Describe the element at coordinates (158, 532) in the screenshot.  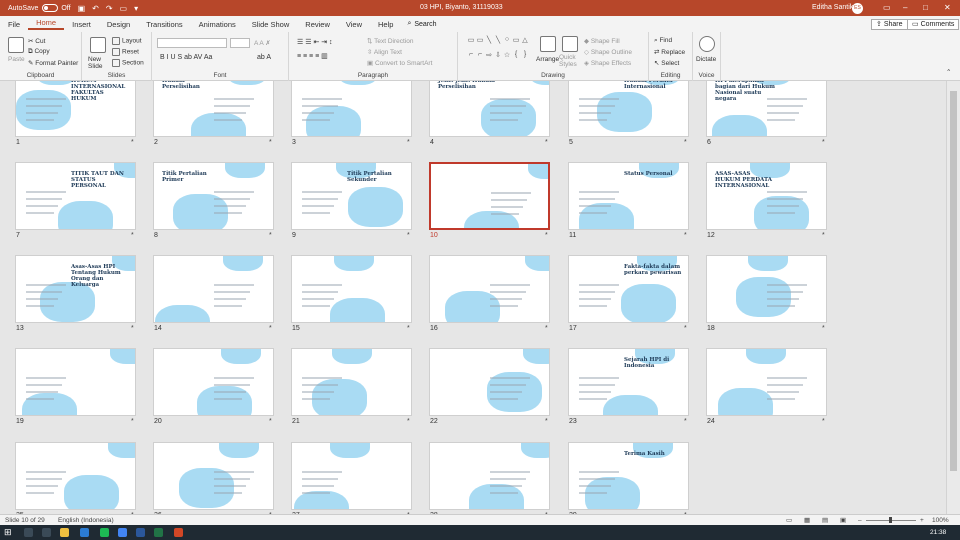
I see `excel-icon` at that location.